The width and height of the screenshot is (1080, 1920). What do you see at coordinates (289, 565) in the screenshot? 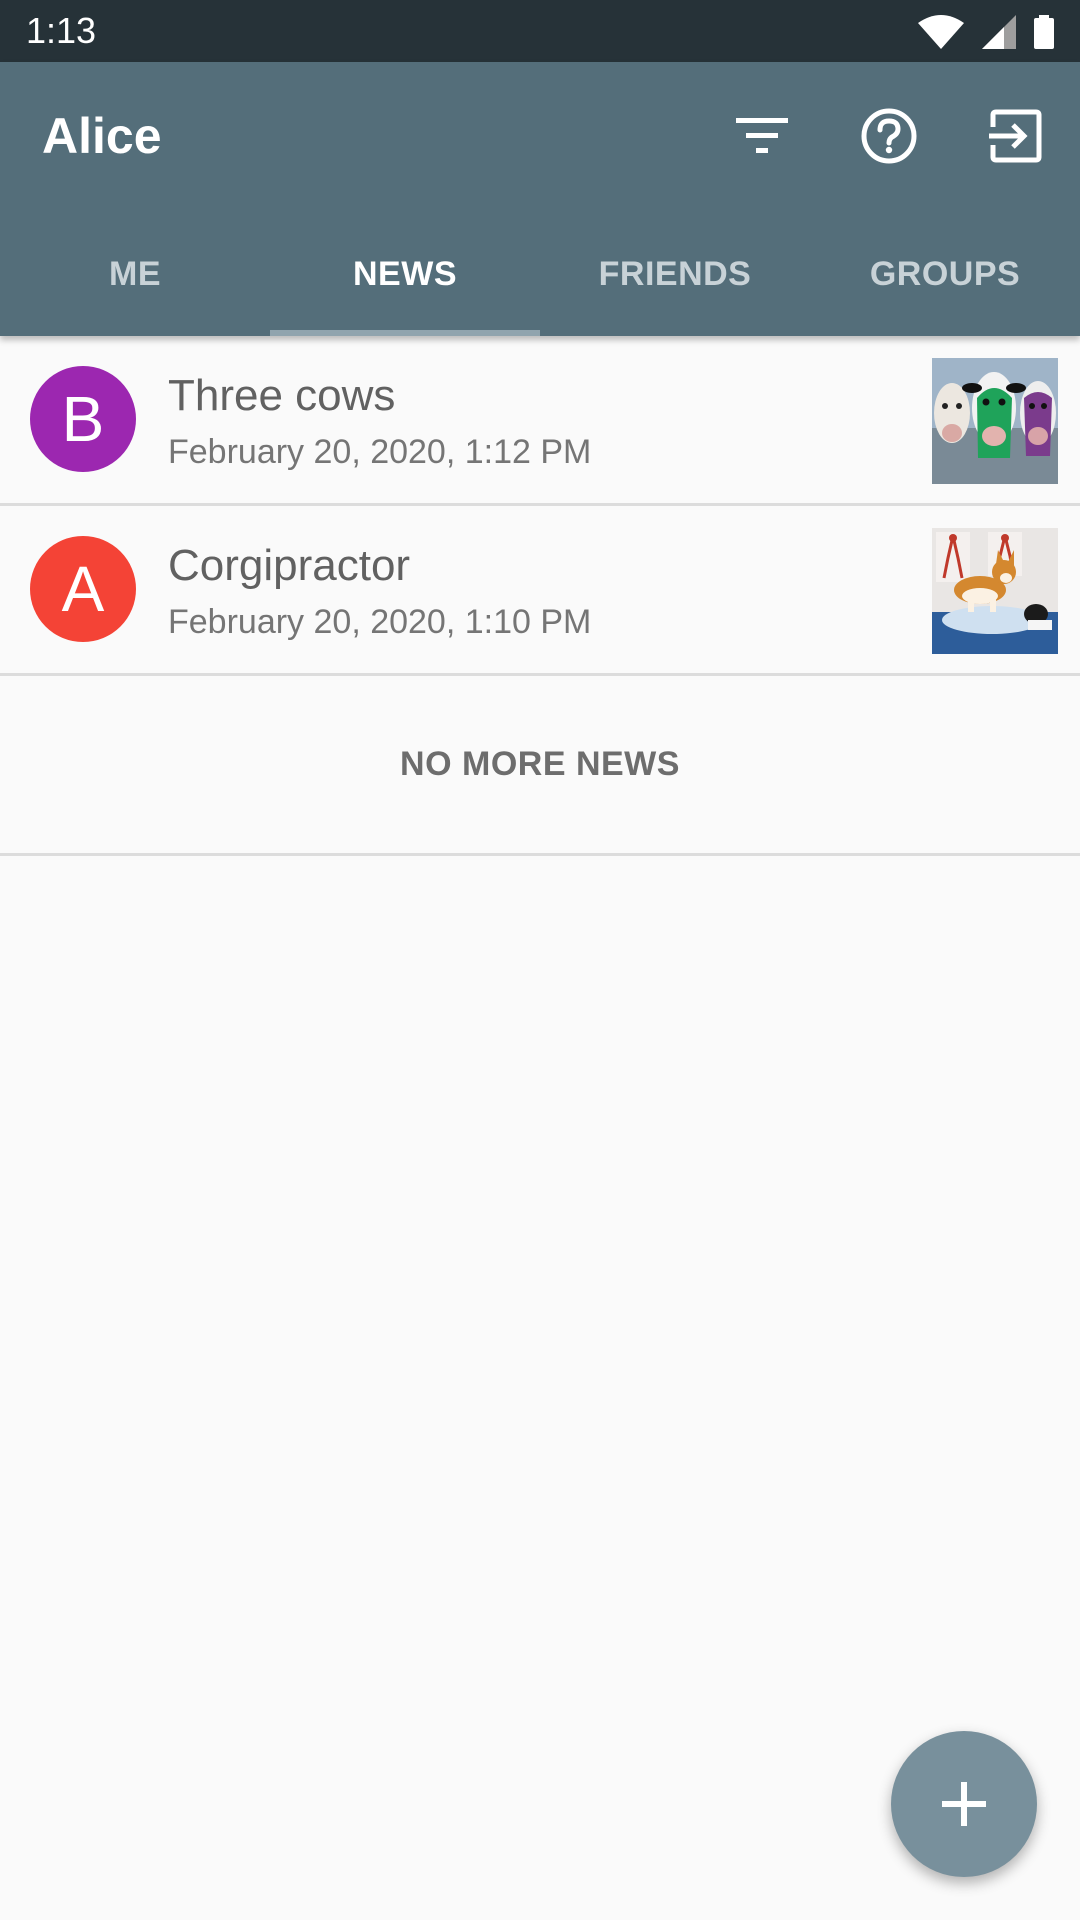
I see `news-title: Corgipractor` at bounding box center [289, 565].